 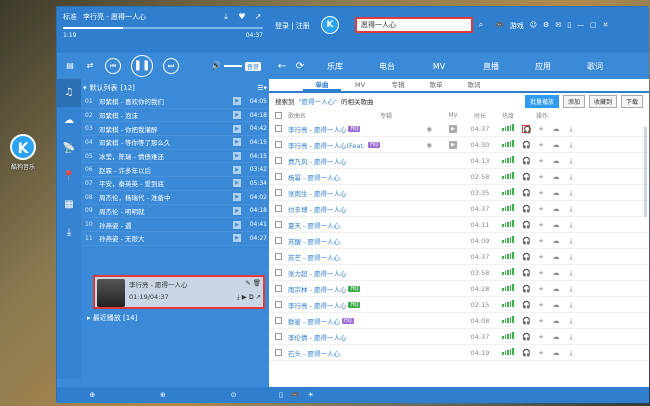 What do you see at coordinates (459, 321) in the screenshot?
I see `table-row: 群星 - 愿得一人心 HQ 04:08 🎧 + ☁ ⤓` at bounding box center [459, 321].